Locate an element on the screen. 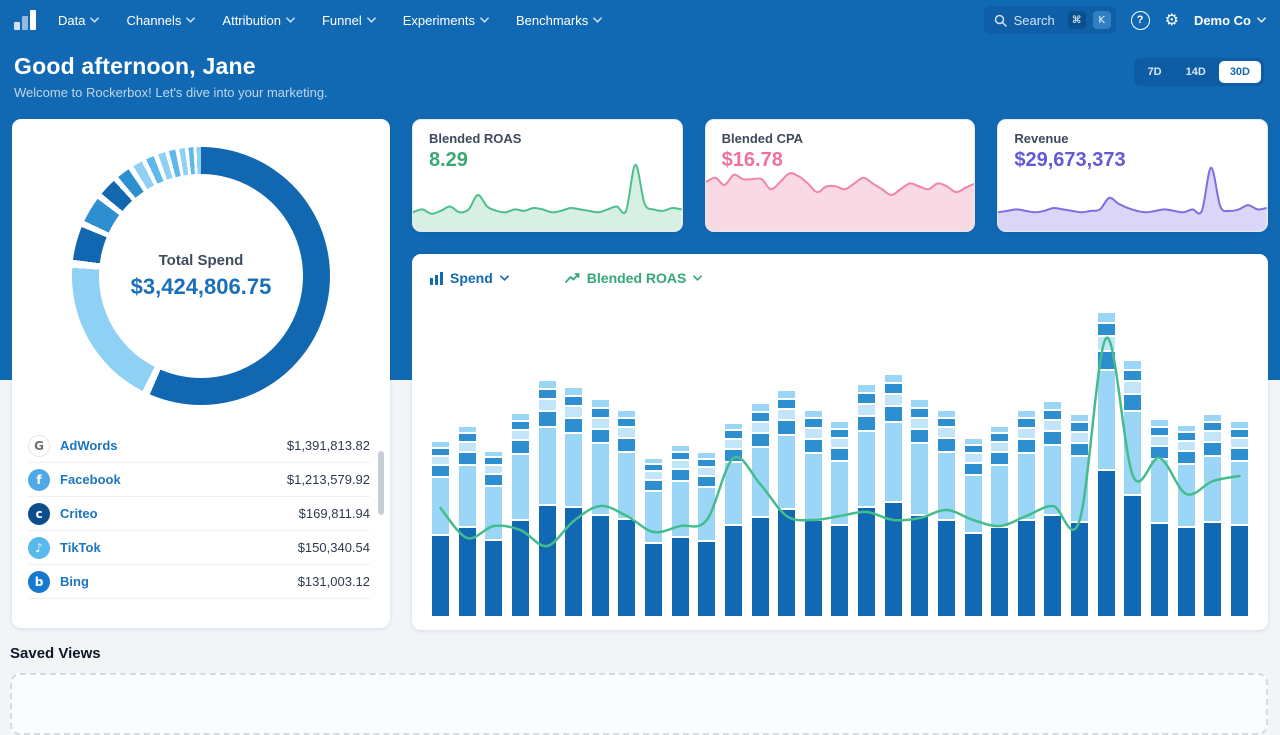 The height and width of the screenshot is (735, 1280). channel-name: Facebook is located at coordinates (168, 479).